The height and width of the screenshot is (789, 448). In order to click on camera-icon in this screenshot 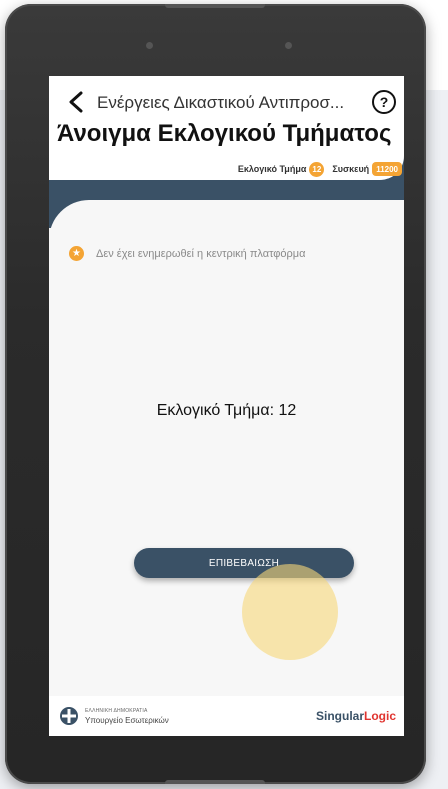, I will do `click(149, 45)`.